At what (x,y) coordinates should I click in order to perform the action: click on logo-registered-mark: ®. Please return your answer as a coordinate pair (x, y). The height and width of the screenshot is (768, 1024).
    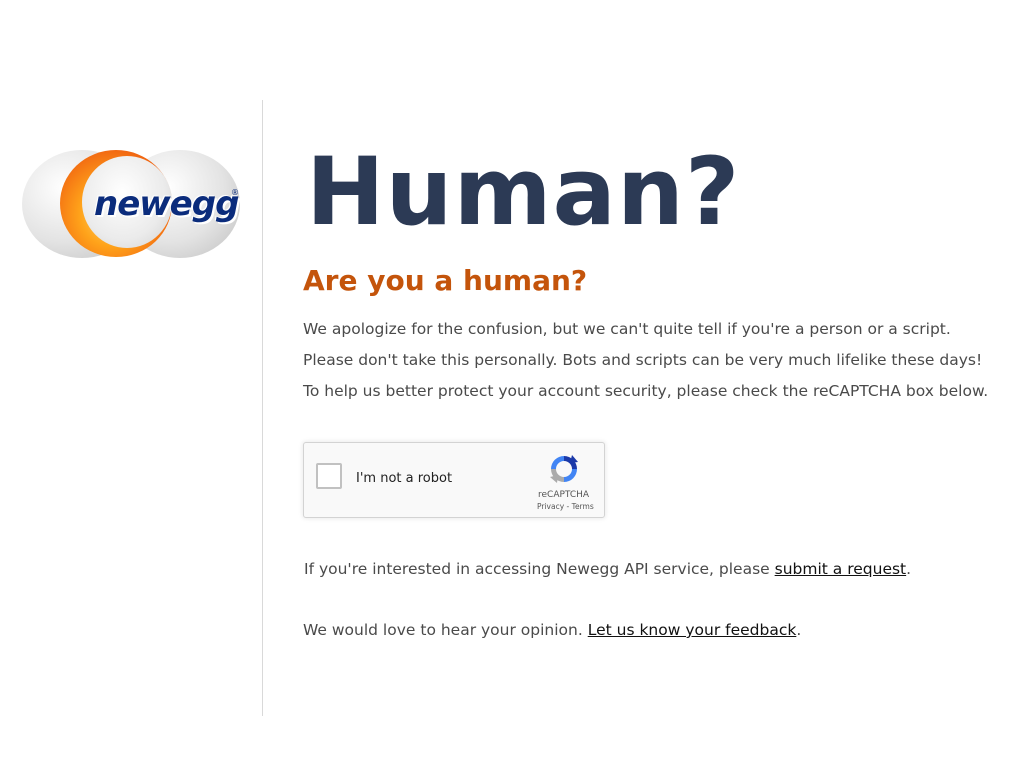
    Looking at the image, I should click on (235, 192).